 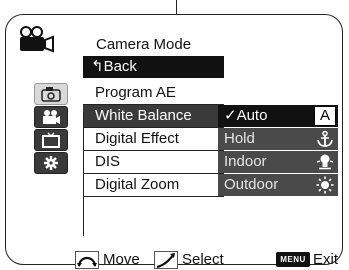 I want to click on move-icon, so click(x=87, y=260).